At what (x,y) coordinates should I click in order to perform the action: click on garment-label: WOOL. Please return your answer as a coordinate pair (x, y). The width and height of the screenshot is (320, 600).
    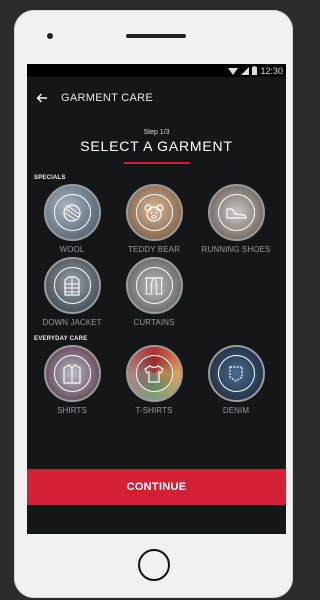
    Looking at the image, I should click on (72, 249).